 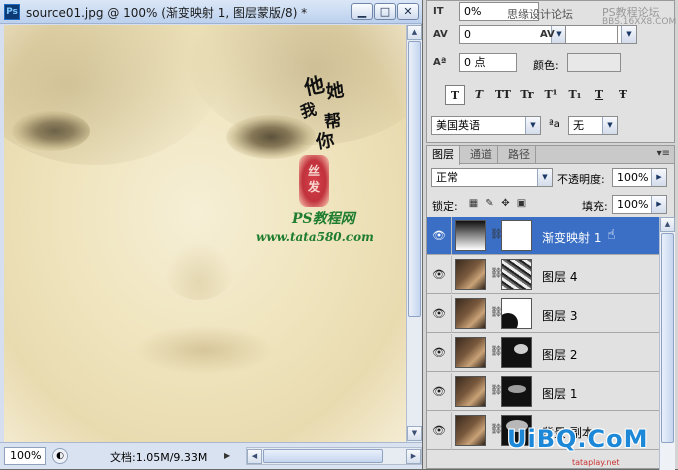 I want to click on close-button: ✕, so click(x=408, y=11).